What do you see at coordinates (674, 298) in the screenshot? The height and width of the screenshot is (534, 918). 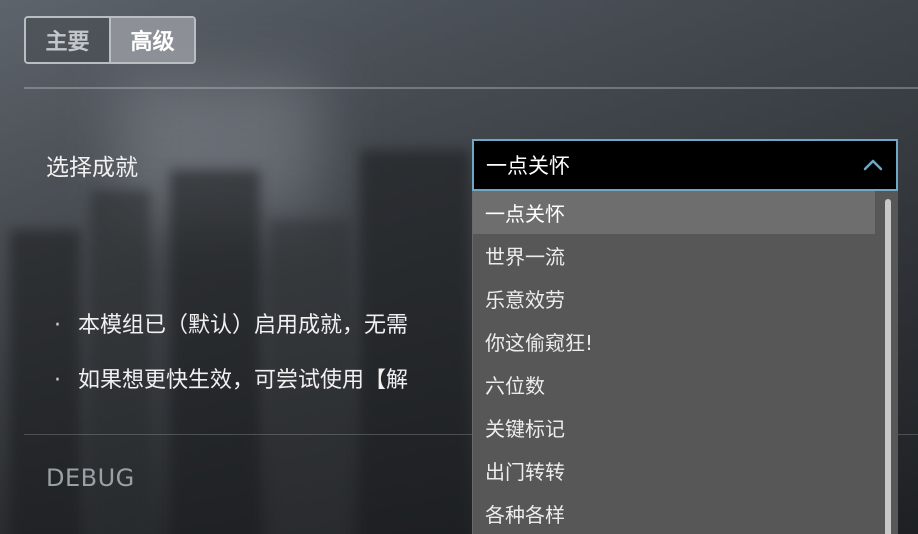 I see `dropdown-option: 乐意效劳` at bounding box center [674, 298].